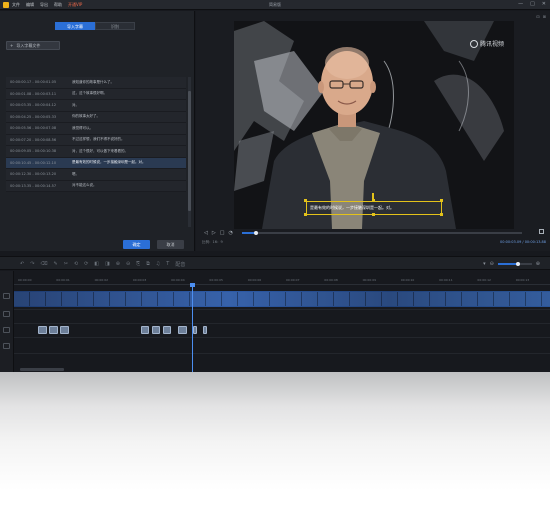 The width and height of the screenshot is (550, 530). I want to click on timeline-zoom-control: ▾ ⊖ ⊕, so click(511, 264).